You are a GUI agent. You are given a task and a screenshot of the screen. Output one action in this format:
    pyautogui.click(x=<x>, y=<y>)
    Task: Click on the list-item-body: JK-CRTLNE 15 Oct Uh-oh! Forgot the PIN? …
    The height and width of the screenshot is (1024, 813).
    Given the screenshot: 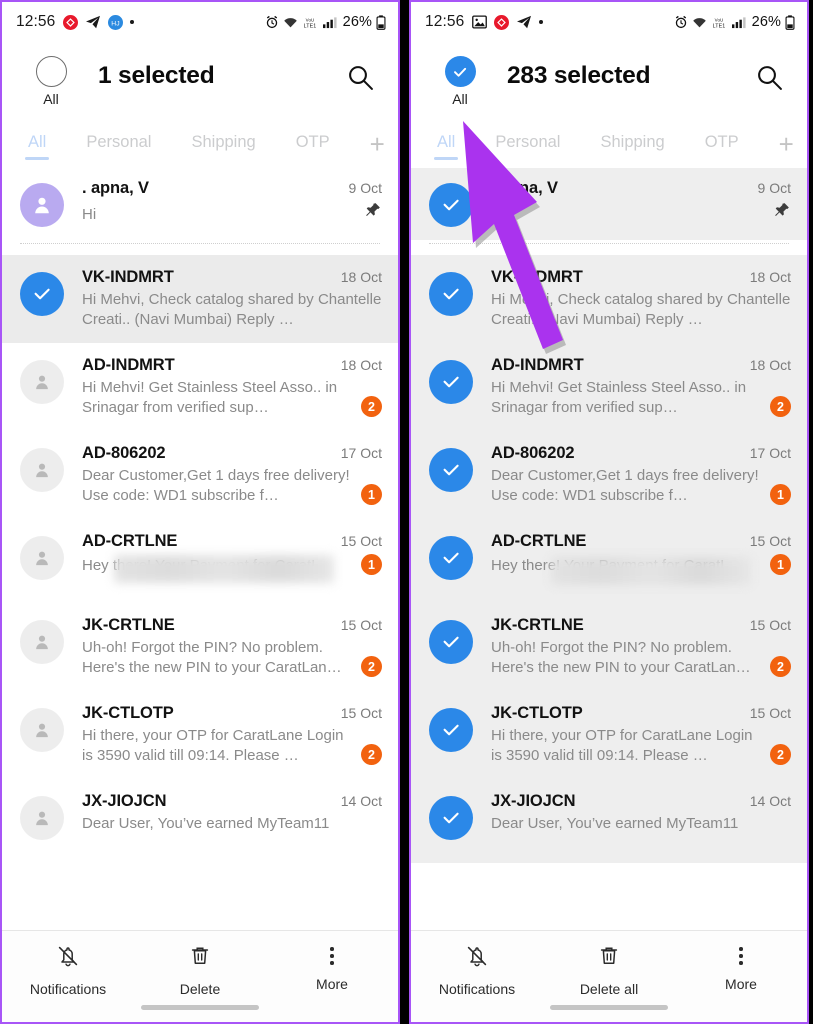 What is the action you would take?
    pyautogui.click(x=632, y=647)
    